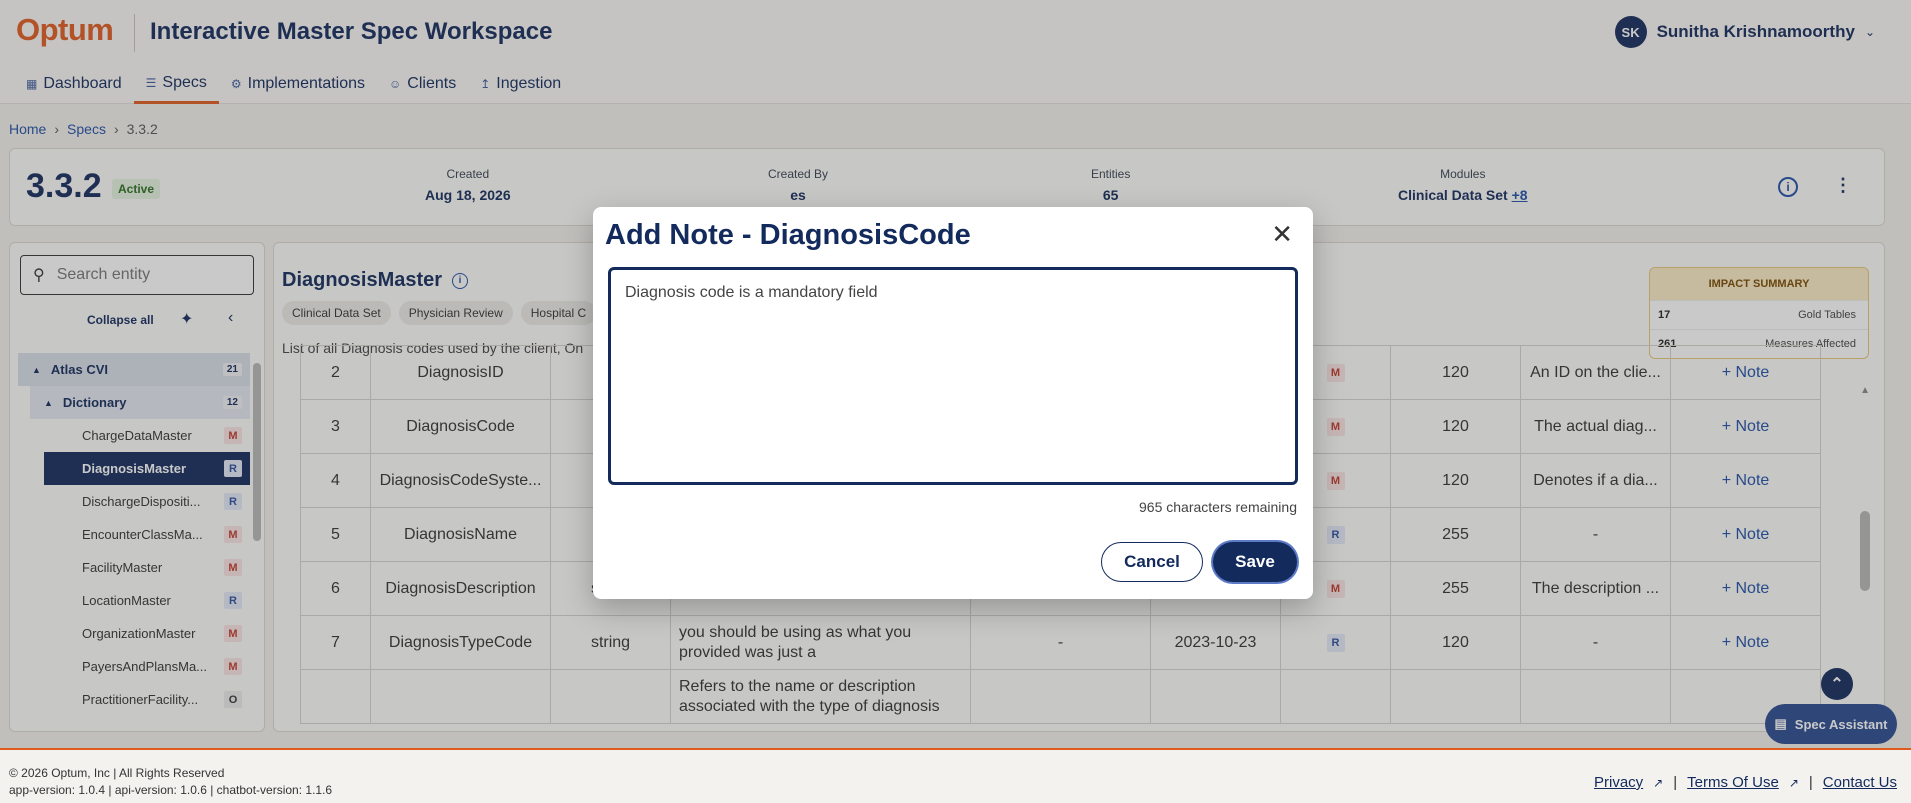 This screenshot has height=803, width=1911. I want to click on save-button: Save, so click(1255, 562).